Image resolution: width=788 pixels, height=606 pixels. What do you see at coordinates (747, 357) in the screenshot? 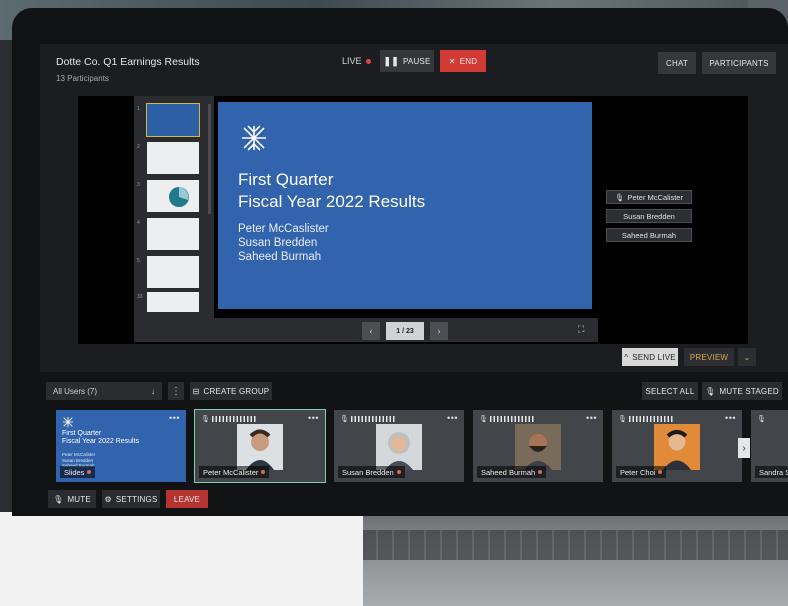
I see `chevron-down-icon: ⌄` at bounding box center [747, 357].